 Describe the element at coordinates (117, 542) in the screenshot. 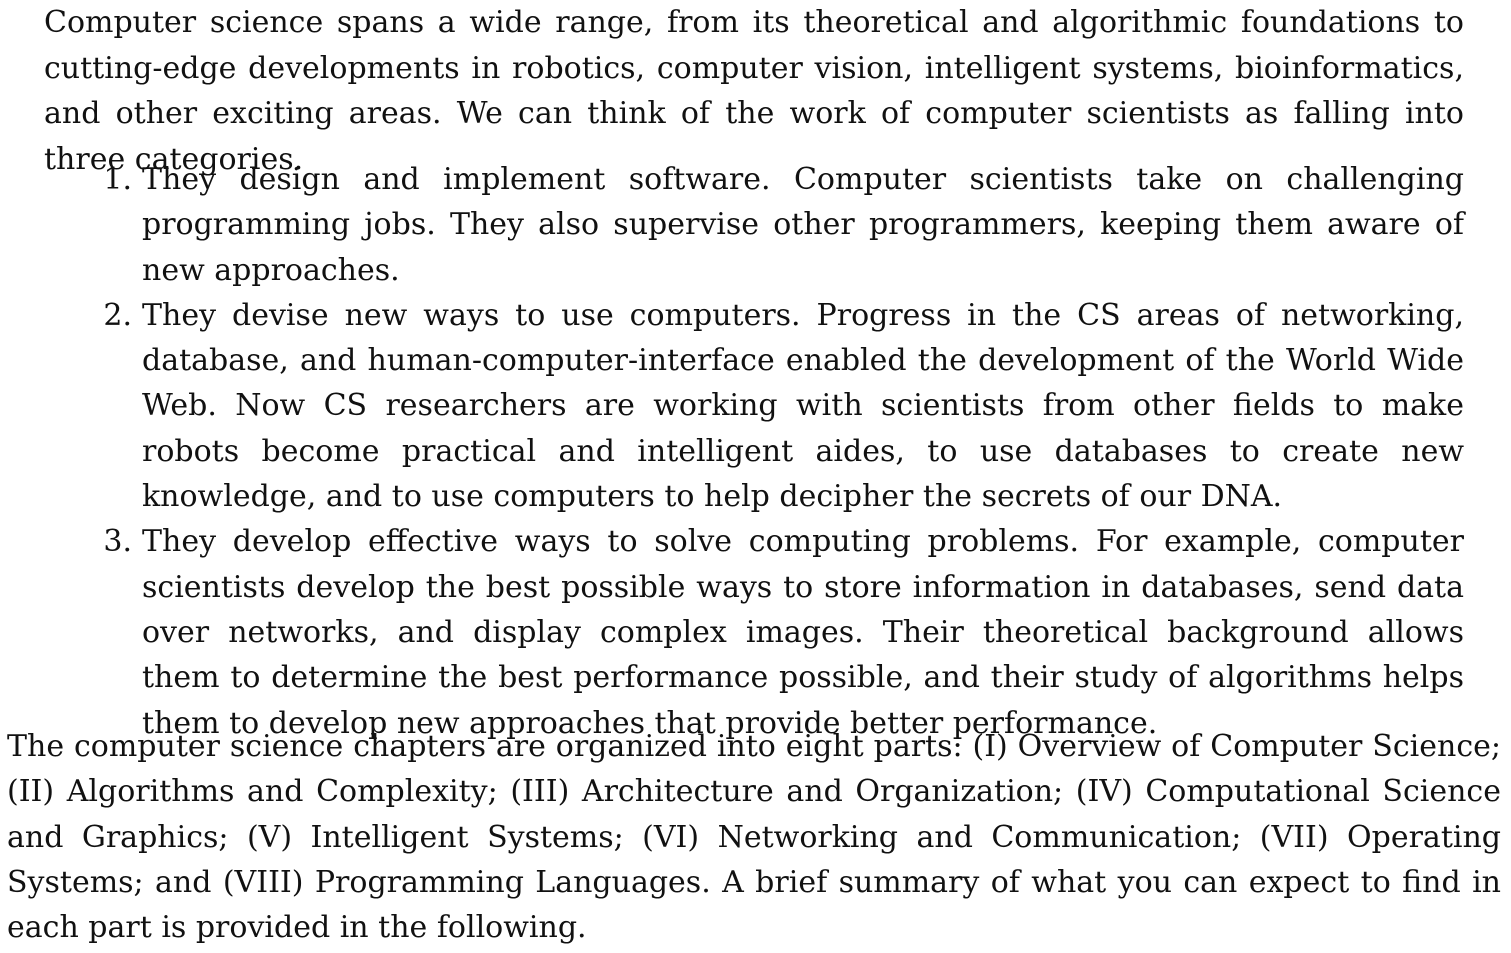

I see `list-item-number: 3.` at that location.